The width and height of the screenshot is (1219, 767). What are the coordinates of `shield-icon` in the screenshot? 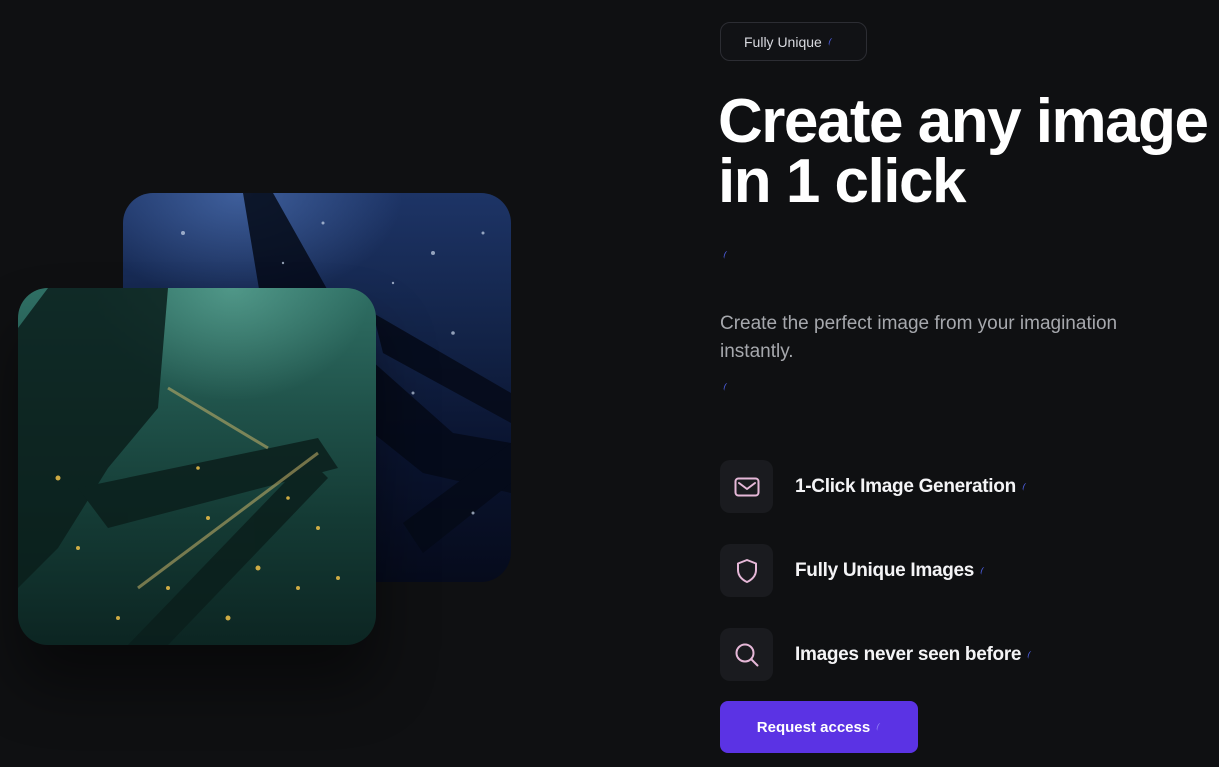 It's located at (746, 570).